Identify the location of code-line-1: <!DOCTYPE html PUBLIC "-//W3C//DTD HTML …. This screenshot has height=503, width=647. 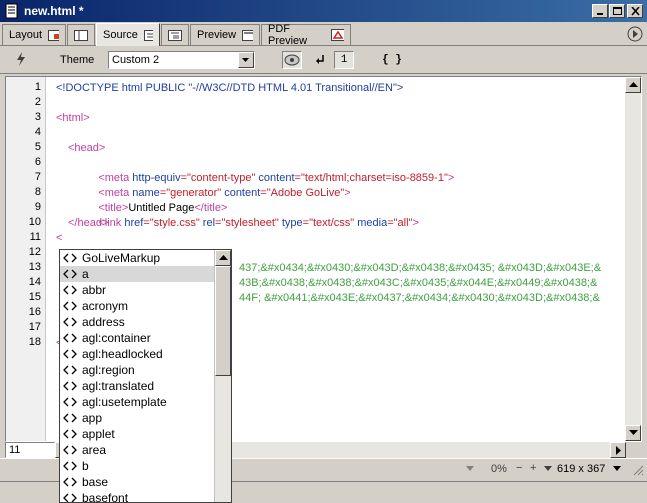
(230, 88).